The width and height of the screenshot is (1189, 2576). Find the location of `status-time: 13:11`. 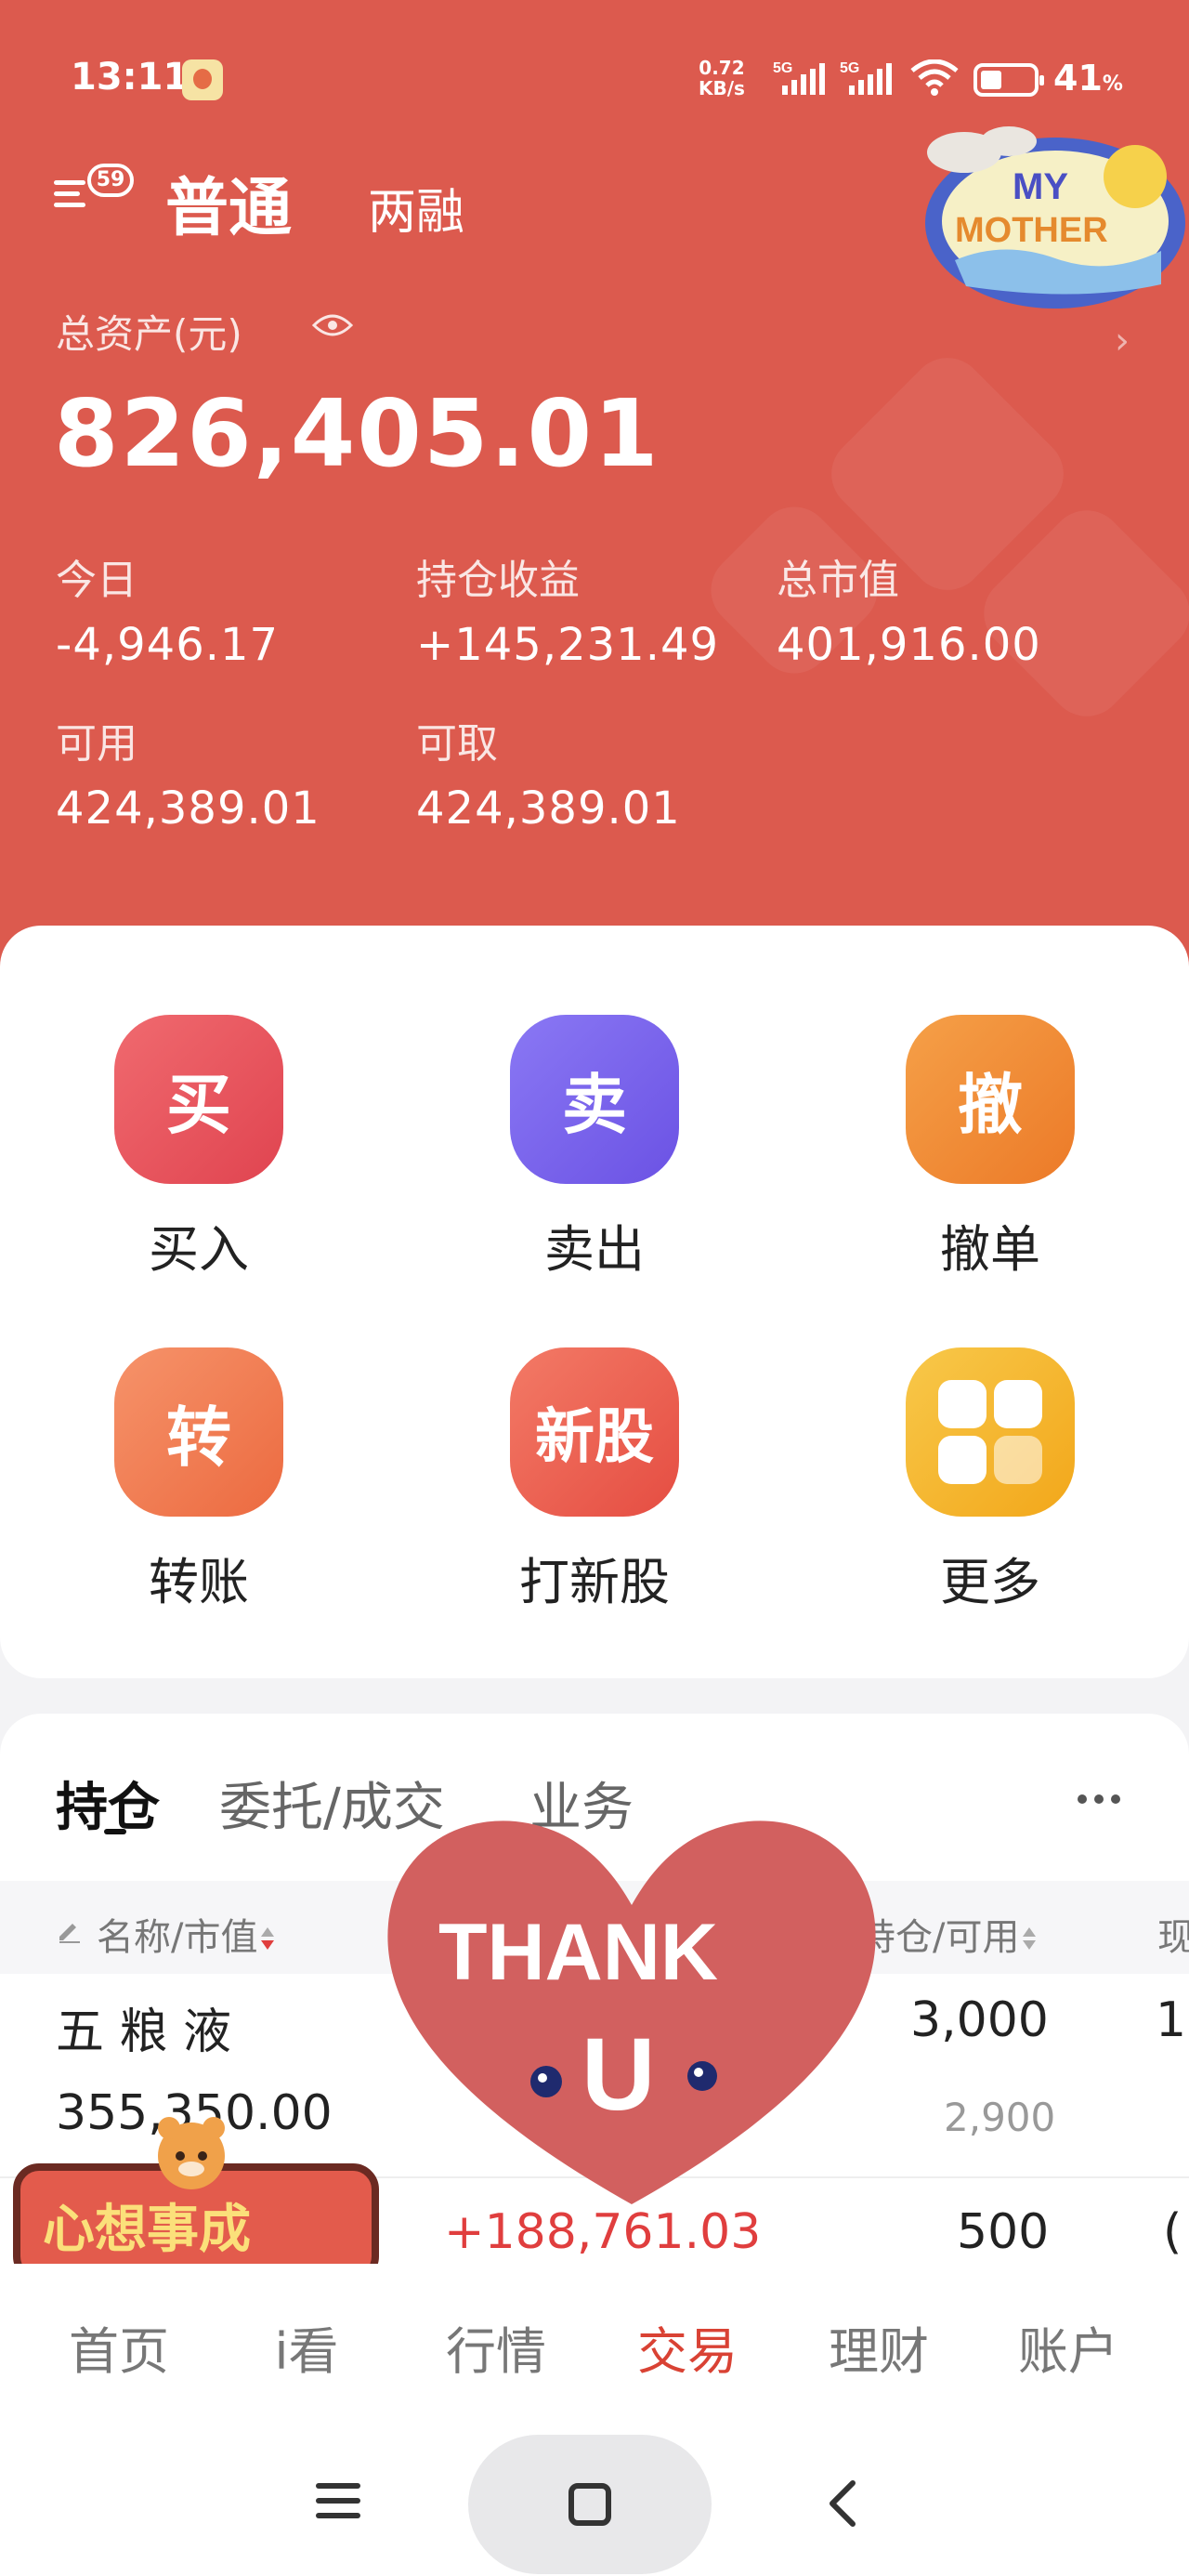

status-time: 13:11 is located at coordinates (130, 77).